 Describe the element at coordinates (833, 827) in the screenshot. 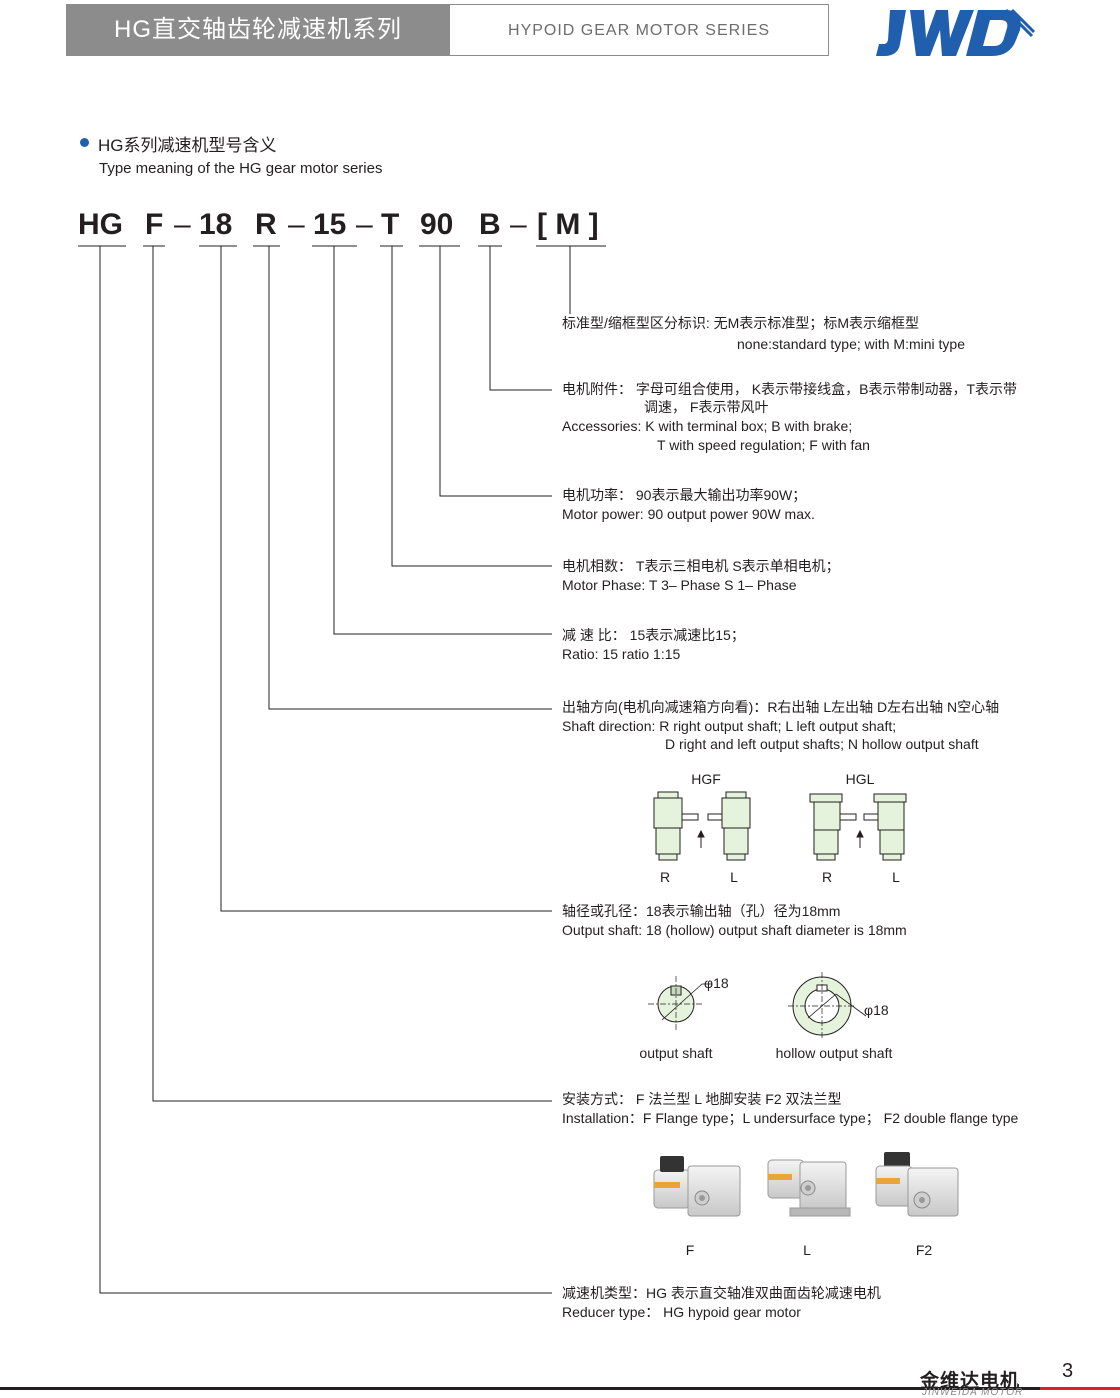

I see `hgl-r-drawing` at that location.